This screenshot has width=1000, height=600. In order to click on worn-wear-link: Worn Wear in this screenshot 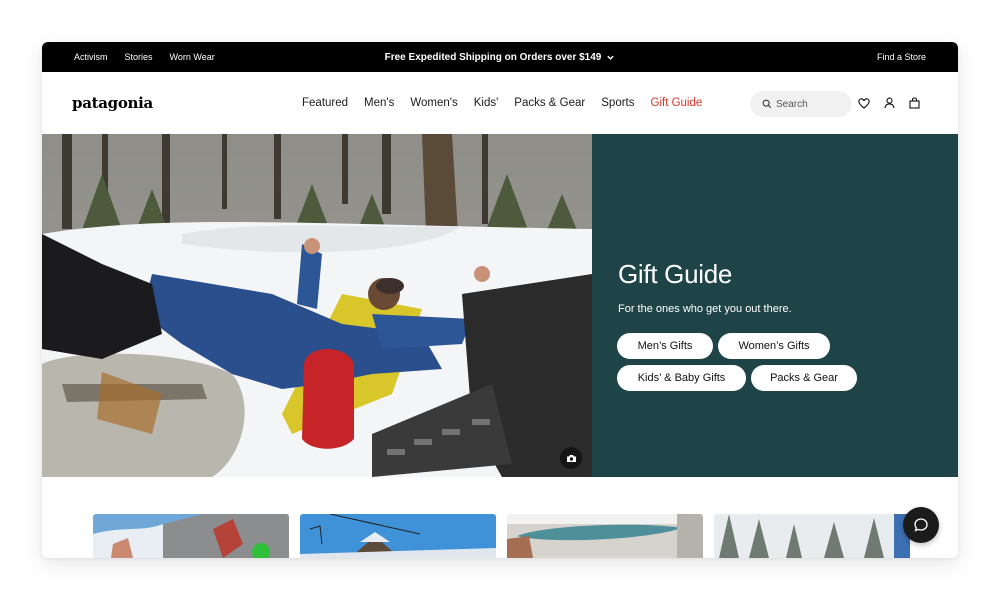, I will do `click(192, 57)`.